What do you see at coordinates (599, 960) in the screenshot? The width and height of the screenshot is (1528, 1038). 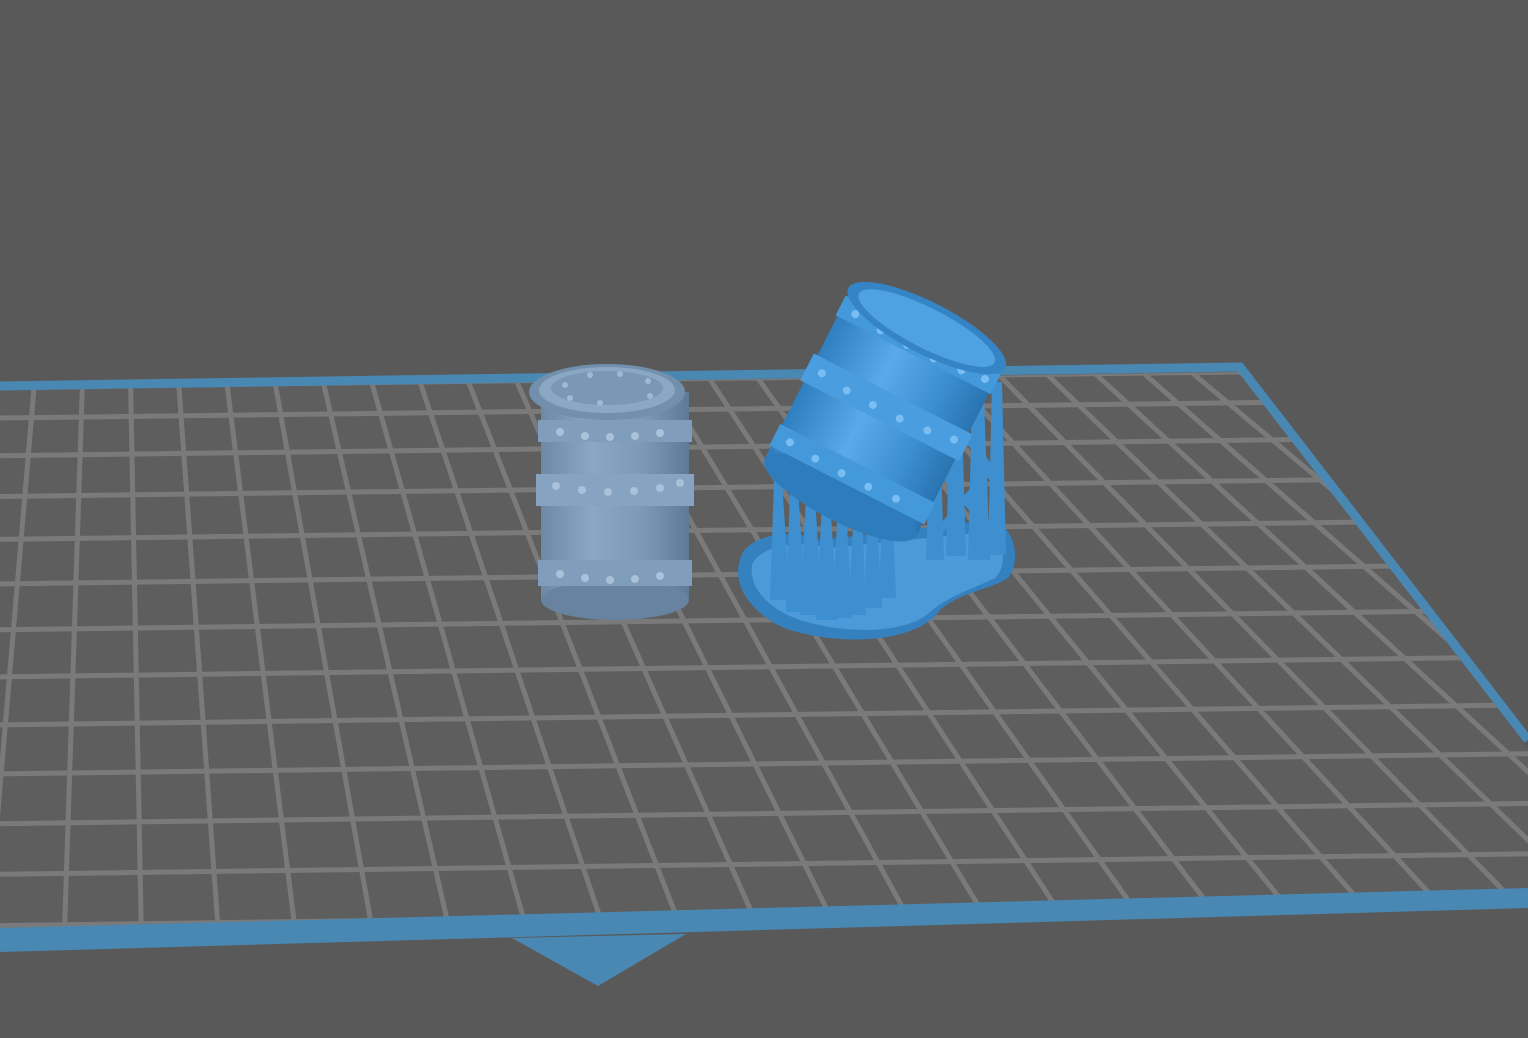 I see `front-marker-icon` at bounding box center [599, 960].